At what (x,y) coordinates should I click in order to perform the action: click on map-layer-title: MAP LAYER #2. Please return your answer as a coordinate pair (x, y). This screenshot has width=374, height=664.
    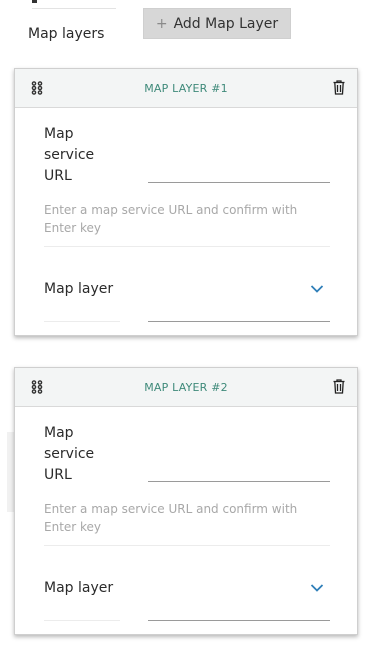
    Looking at the image, I should click on (186, 387).